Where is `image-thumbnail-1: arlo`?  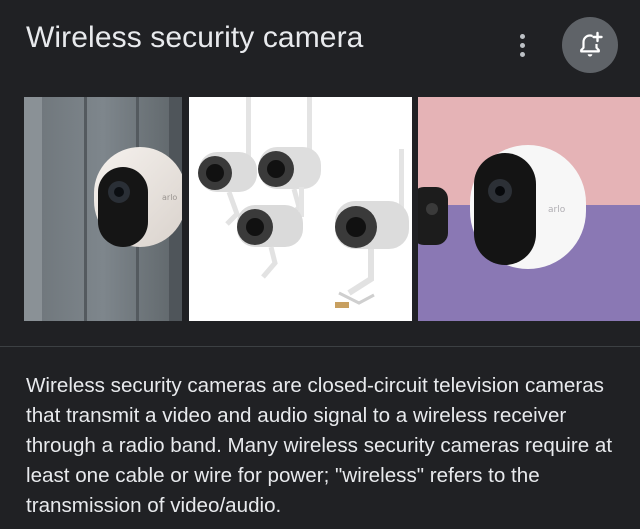
image-thumbnail-1: arlo is located at coordinates (103, 209).